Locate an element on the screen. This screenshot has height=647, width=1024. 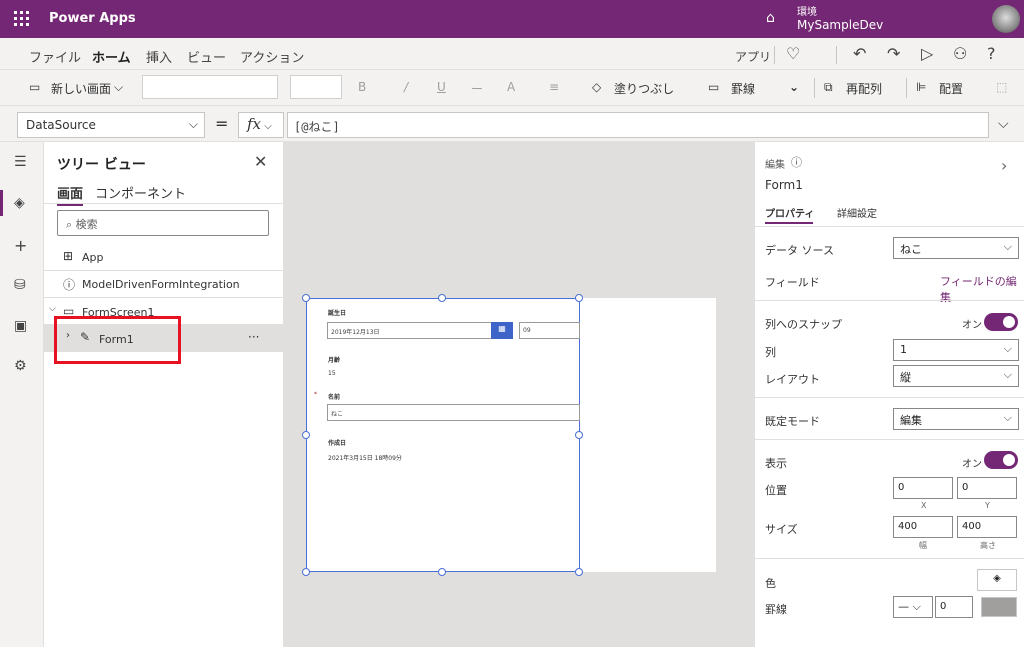
columns-label: 列 is located at coordinates (770, 352).